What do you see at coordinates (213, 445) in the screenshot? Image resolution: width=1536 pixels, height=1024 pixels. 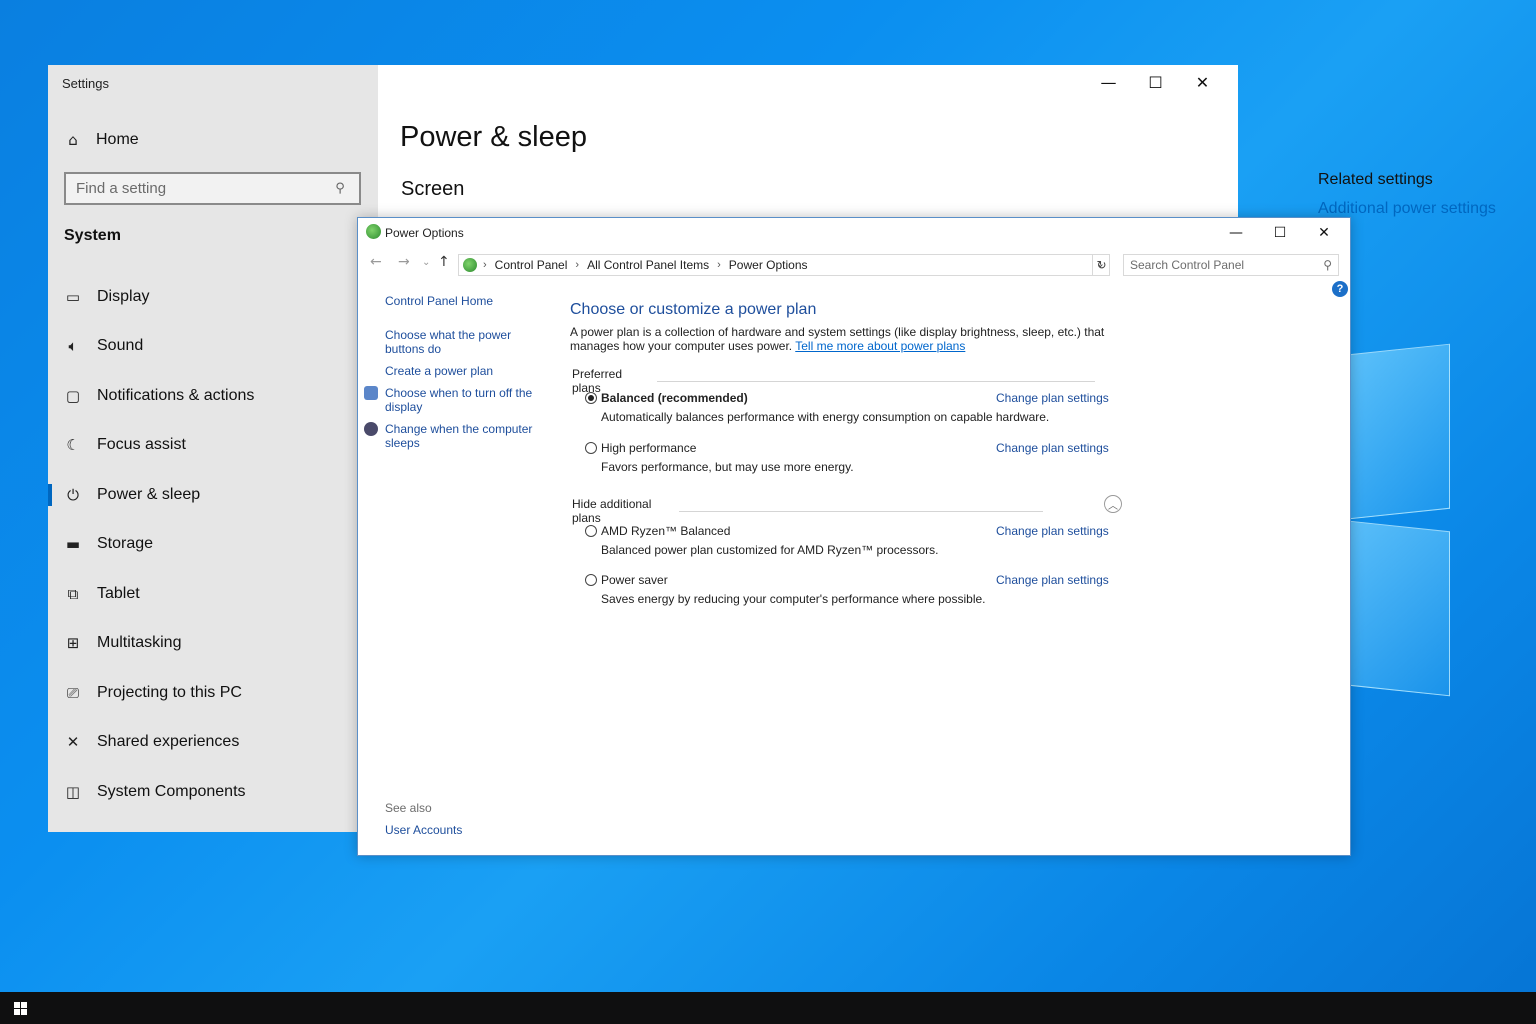 I see `nav-item-focus-assist: ☾ Focus assist` at bounding box center [213, 445].